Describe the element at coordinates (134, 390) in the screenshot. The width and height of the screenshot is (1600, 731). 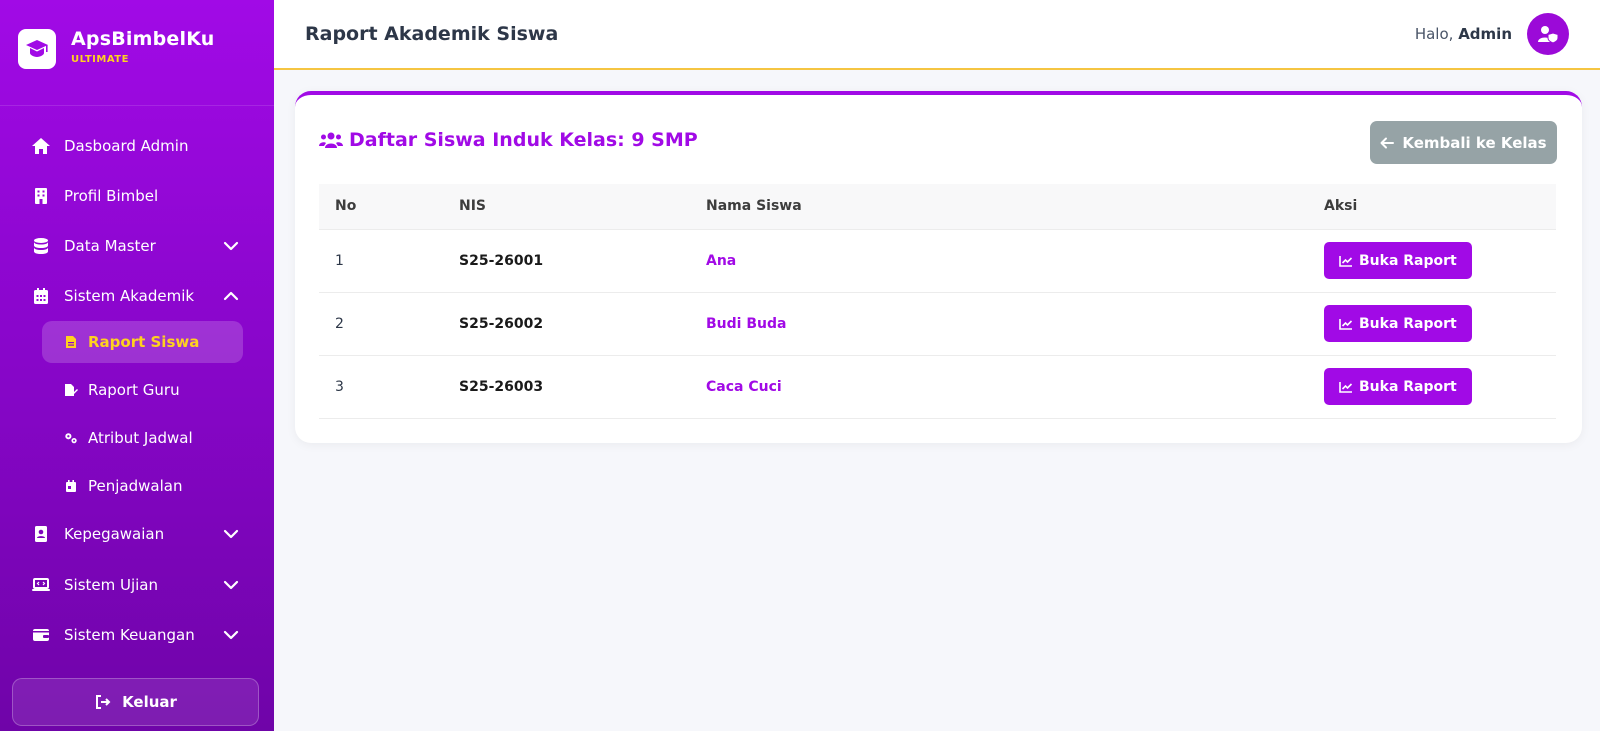
I see `sidebar-subitem-label: Raport Guru` at that location.